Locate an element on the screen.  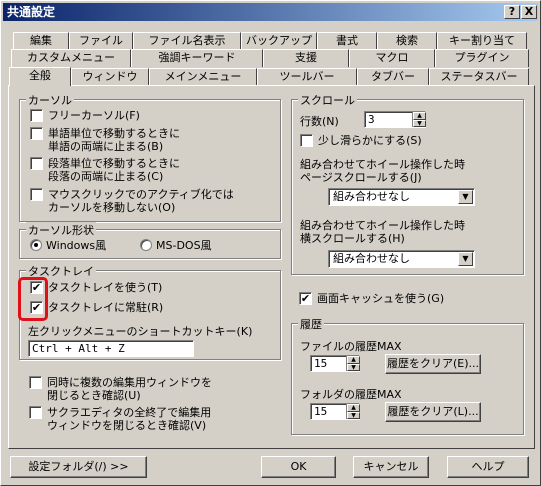
tab-format: 書式 is located at coordinates (347, 41).